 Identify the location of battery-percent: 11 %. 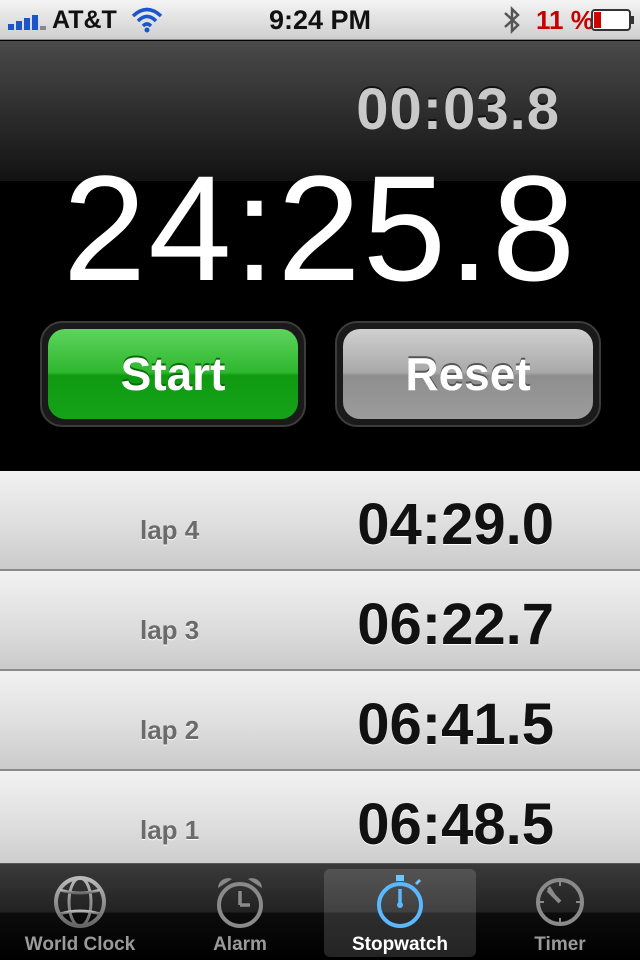
(565, 20).